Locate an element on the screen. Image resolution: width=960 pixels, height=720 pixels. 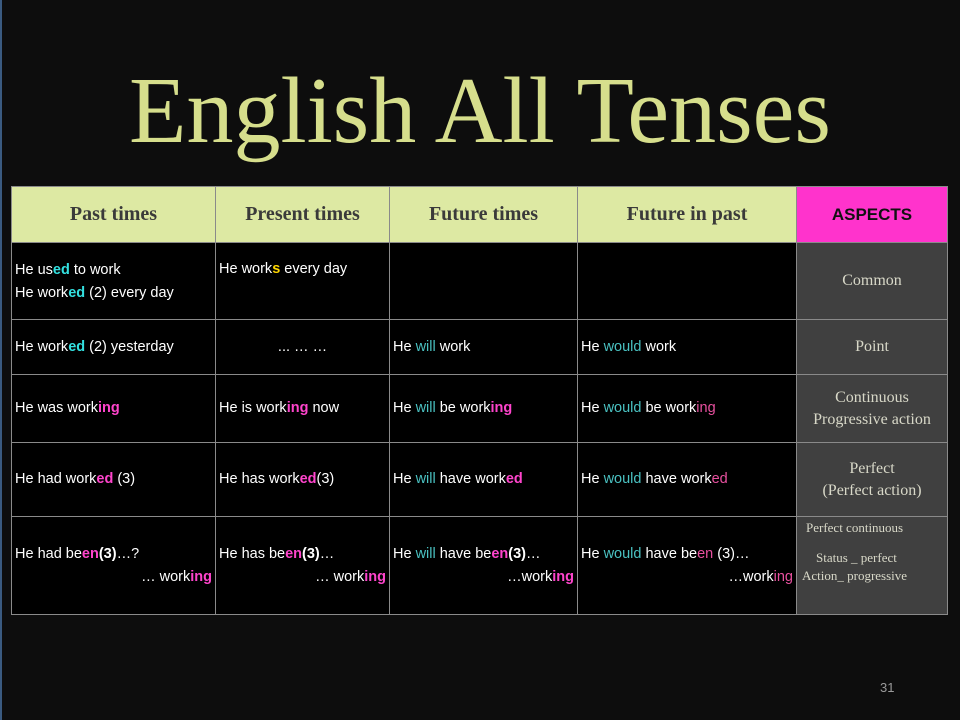
cell-perfect-past: He had worked (3) is located at coordinates (113, 479).